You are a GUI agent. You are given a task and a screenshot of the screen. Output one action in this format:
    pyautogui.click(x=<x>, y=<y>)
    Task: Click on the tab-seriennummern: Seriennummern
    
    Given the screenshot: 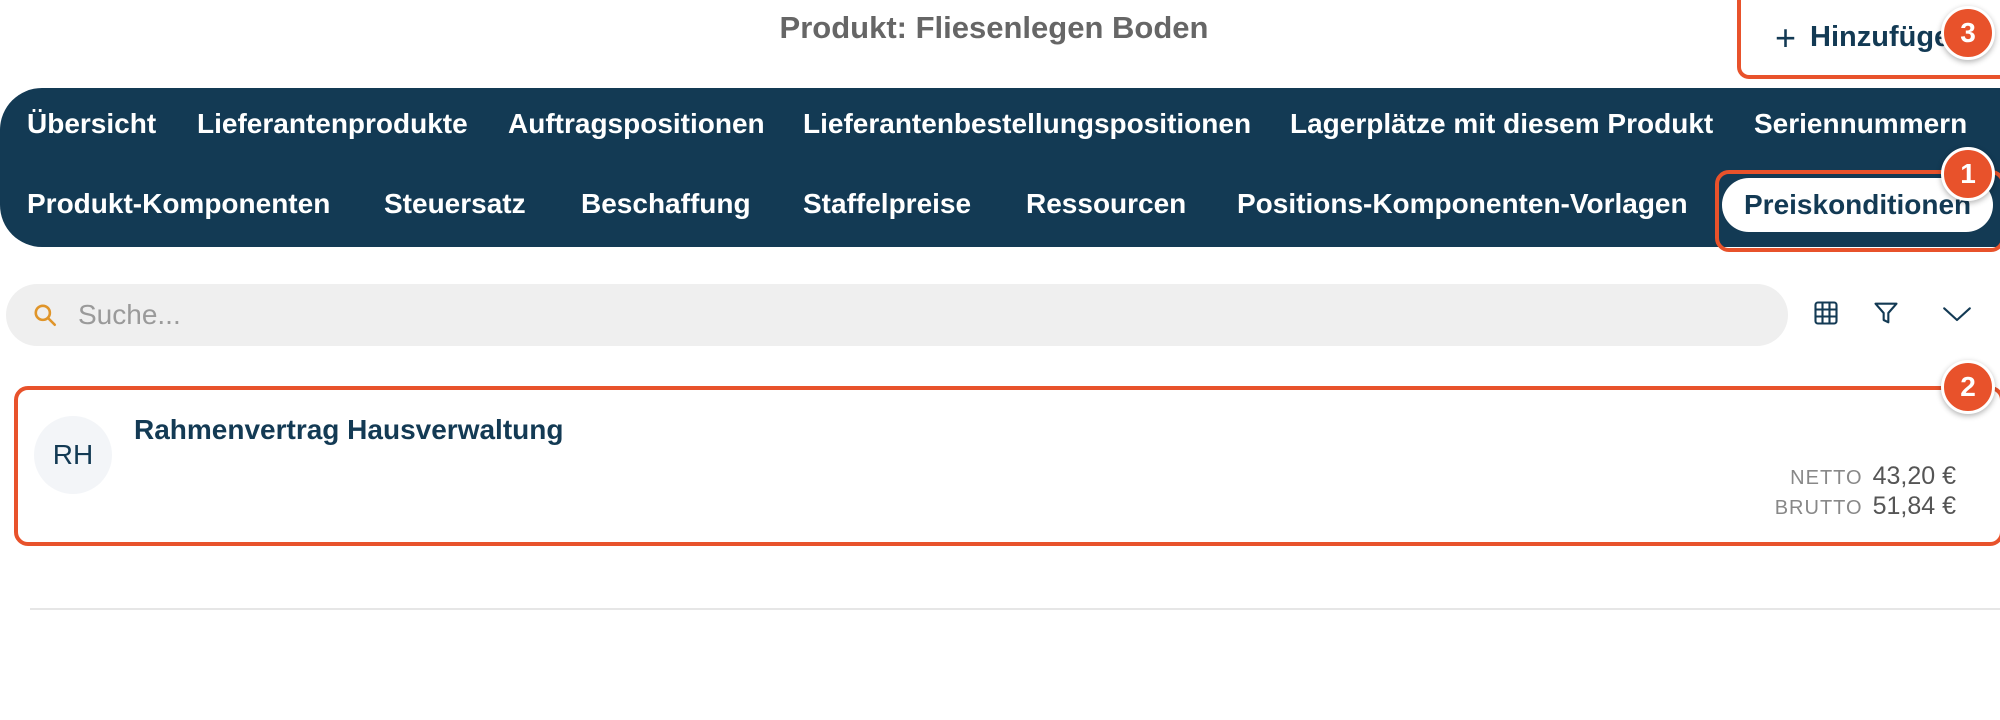 What is the action you would take?
    pyautogui.click(x=1860, y=124)
    